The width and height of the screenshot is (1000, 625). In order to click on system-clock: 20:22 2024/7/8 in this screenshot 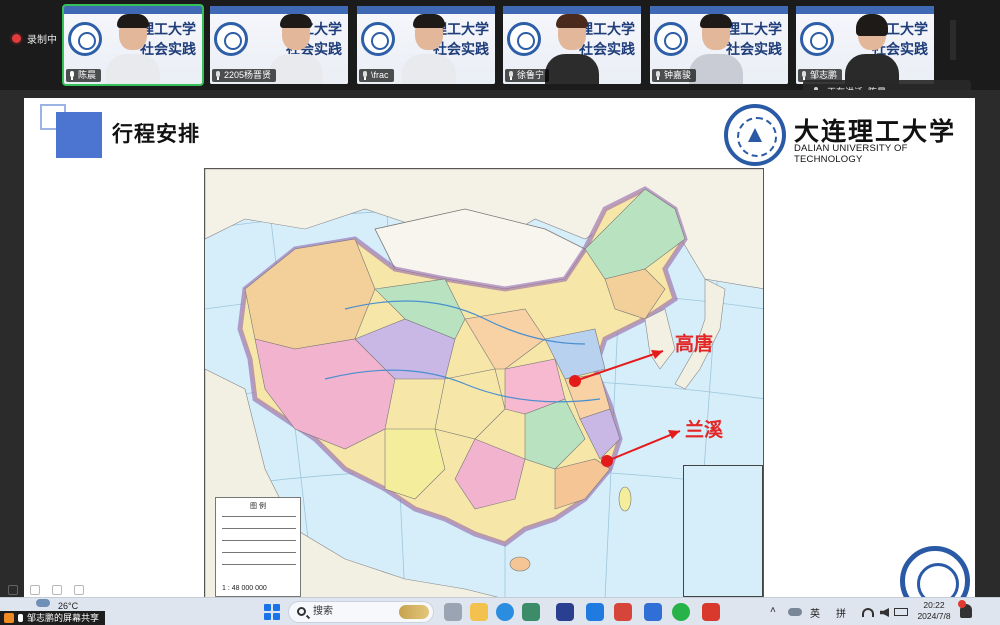, I will do `click(934, 611)`.